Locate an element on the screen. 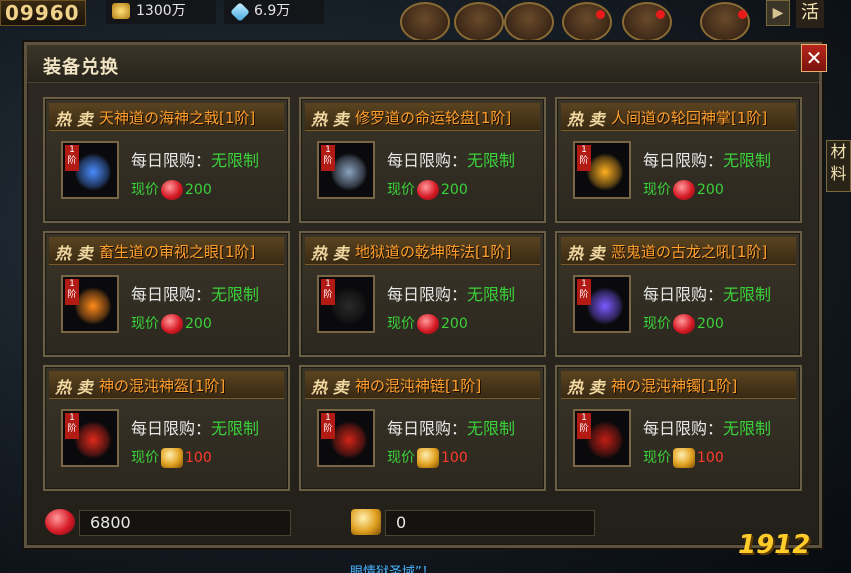 This screenshot has width=851, height=573. panel-title: 装备兑换 is located at coordinates (81, 67).